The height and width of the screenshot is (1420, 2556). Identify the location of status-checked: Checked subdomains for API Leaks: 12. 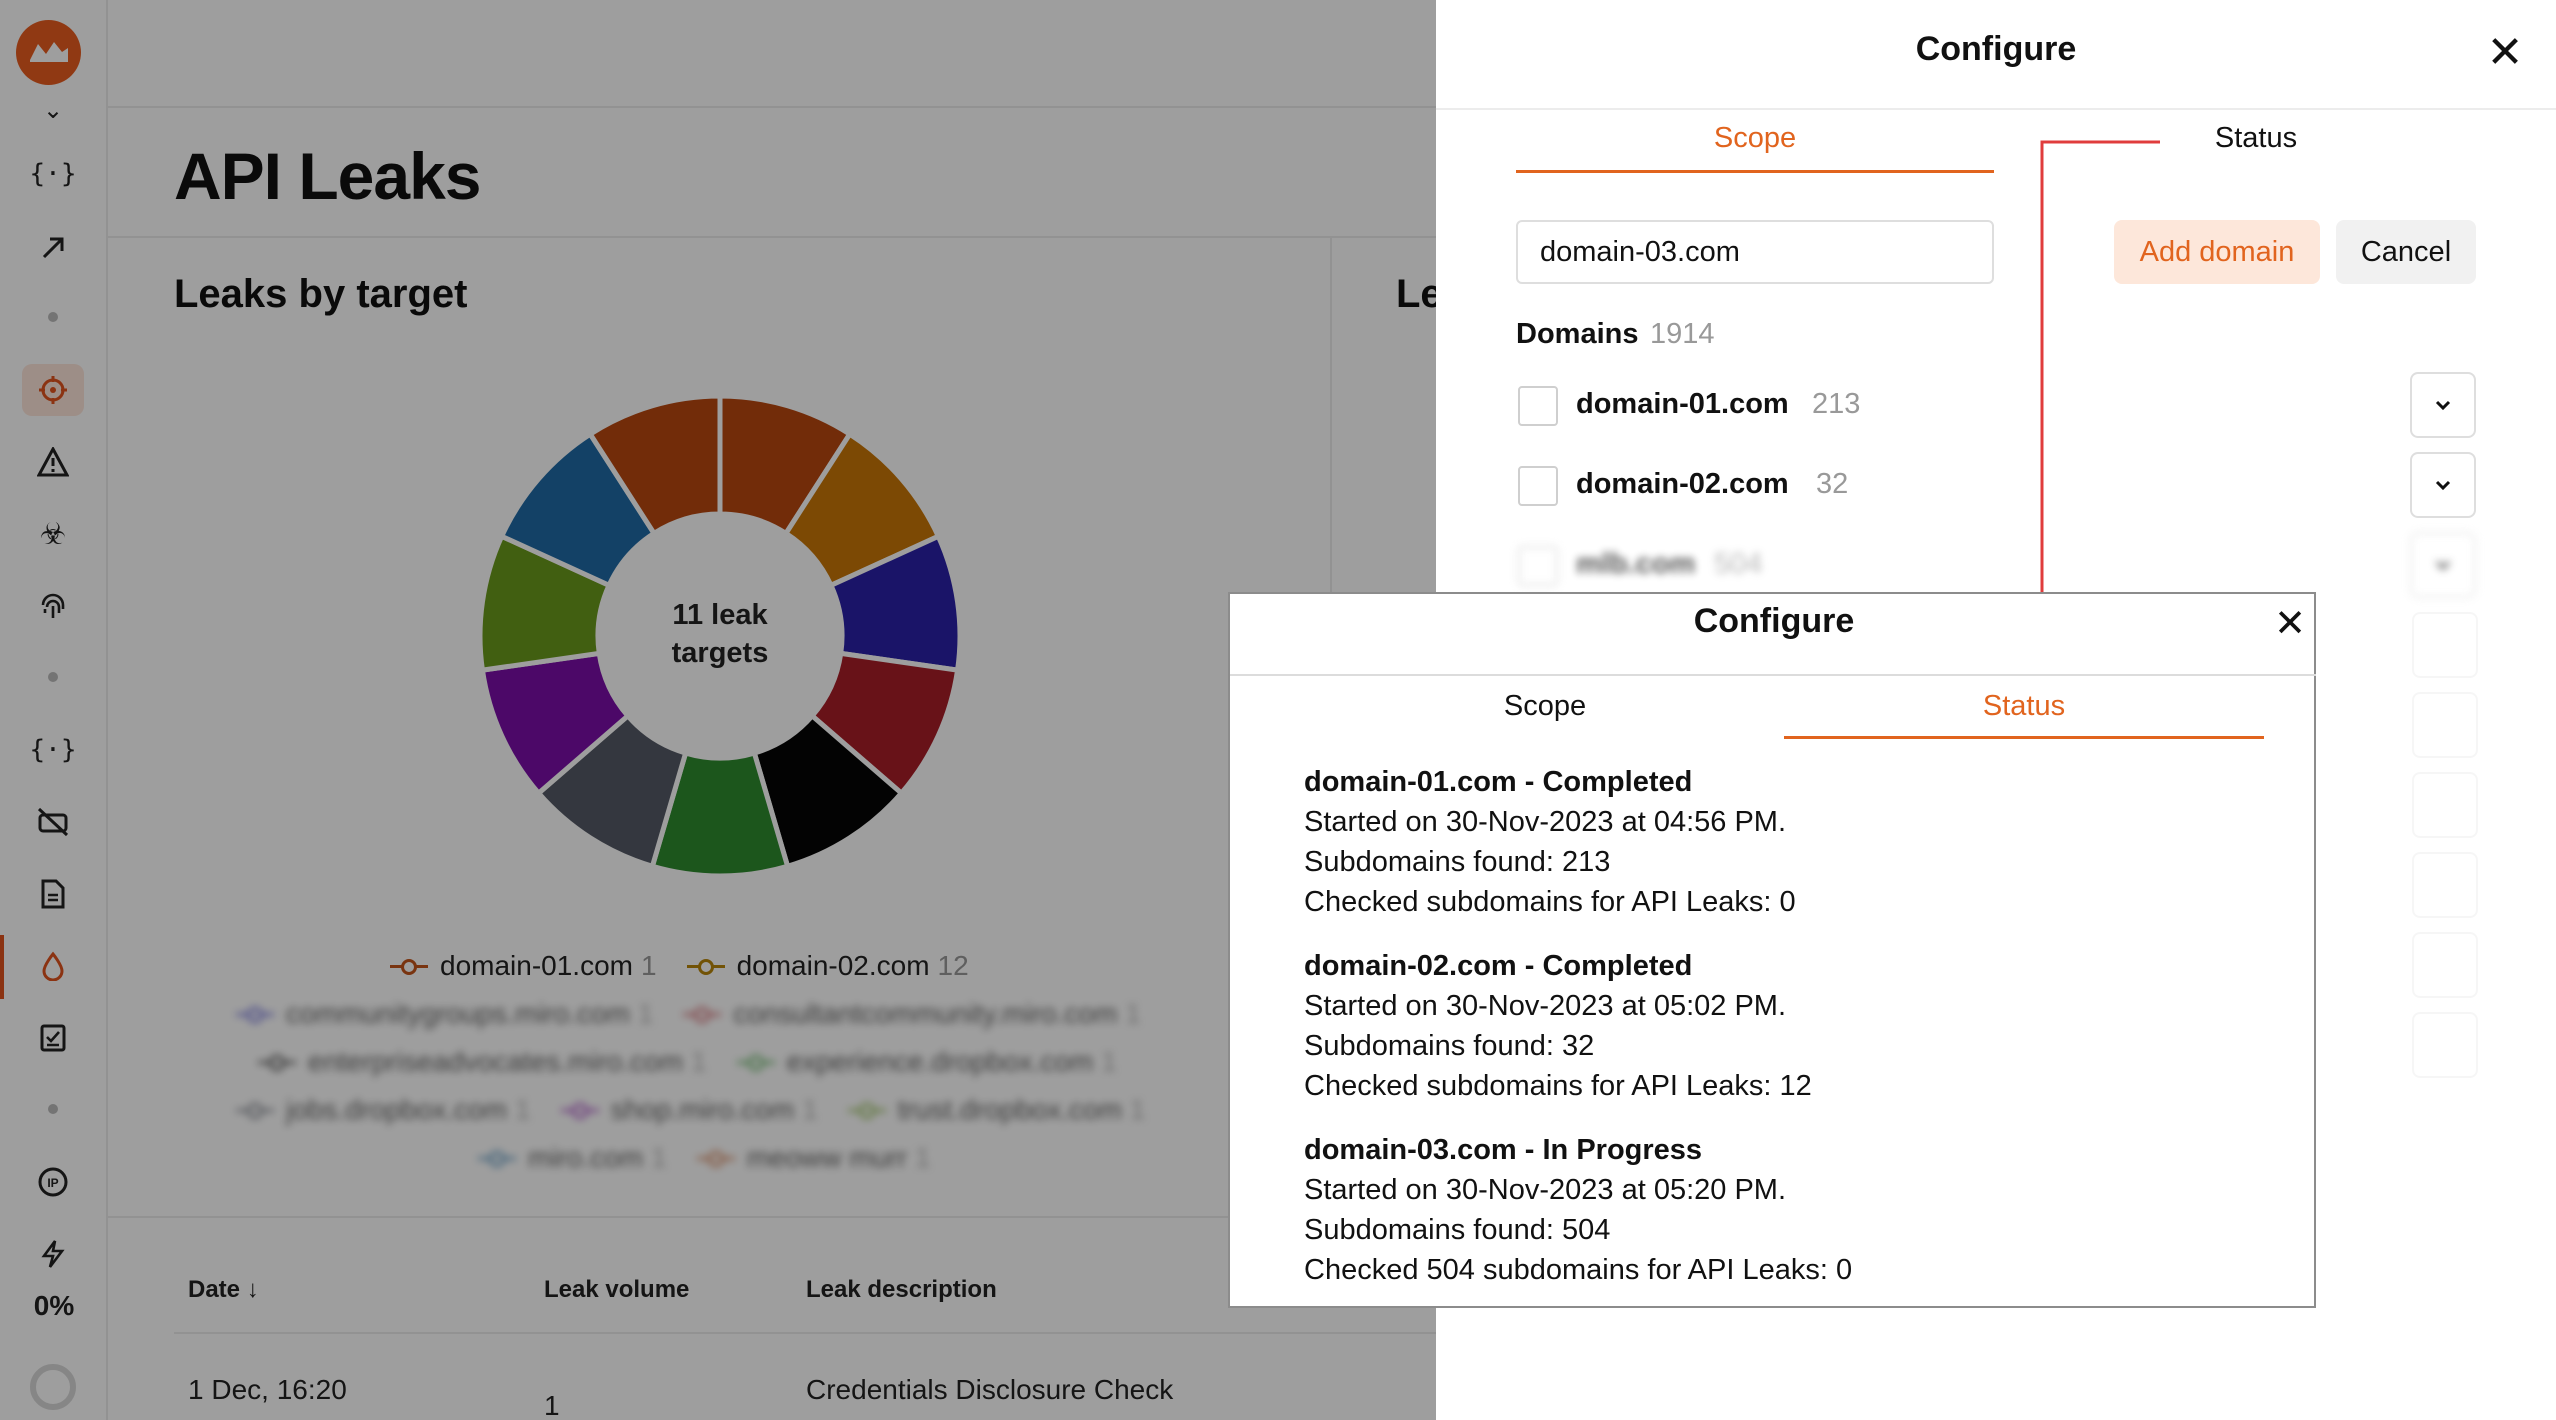
(1558, 1086).